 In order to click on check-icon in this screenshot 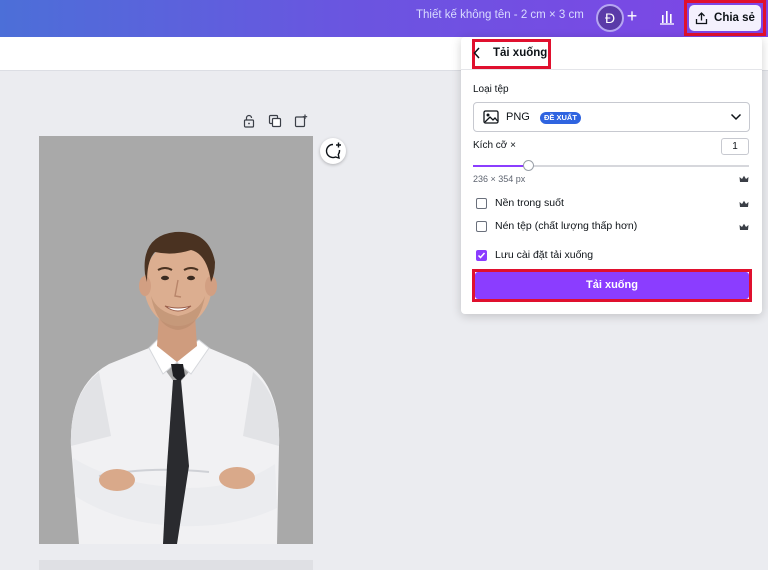, I will do `click(481, 255)`.